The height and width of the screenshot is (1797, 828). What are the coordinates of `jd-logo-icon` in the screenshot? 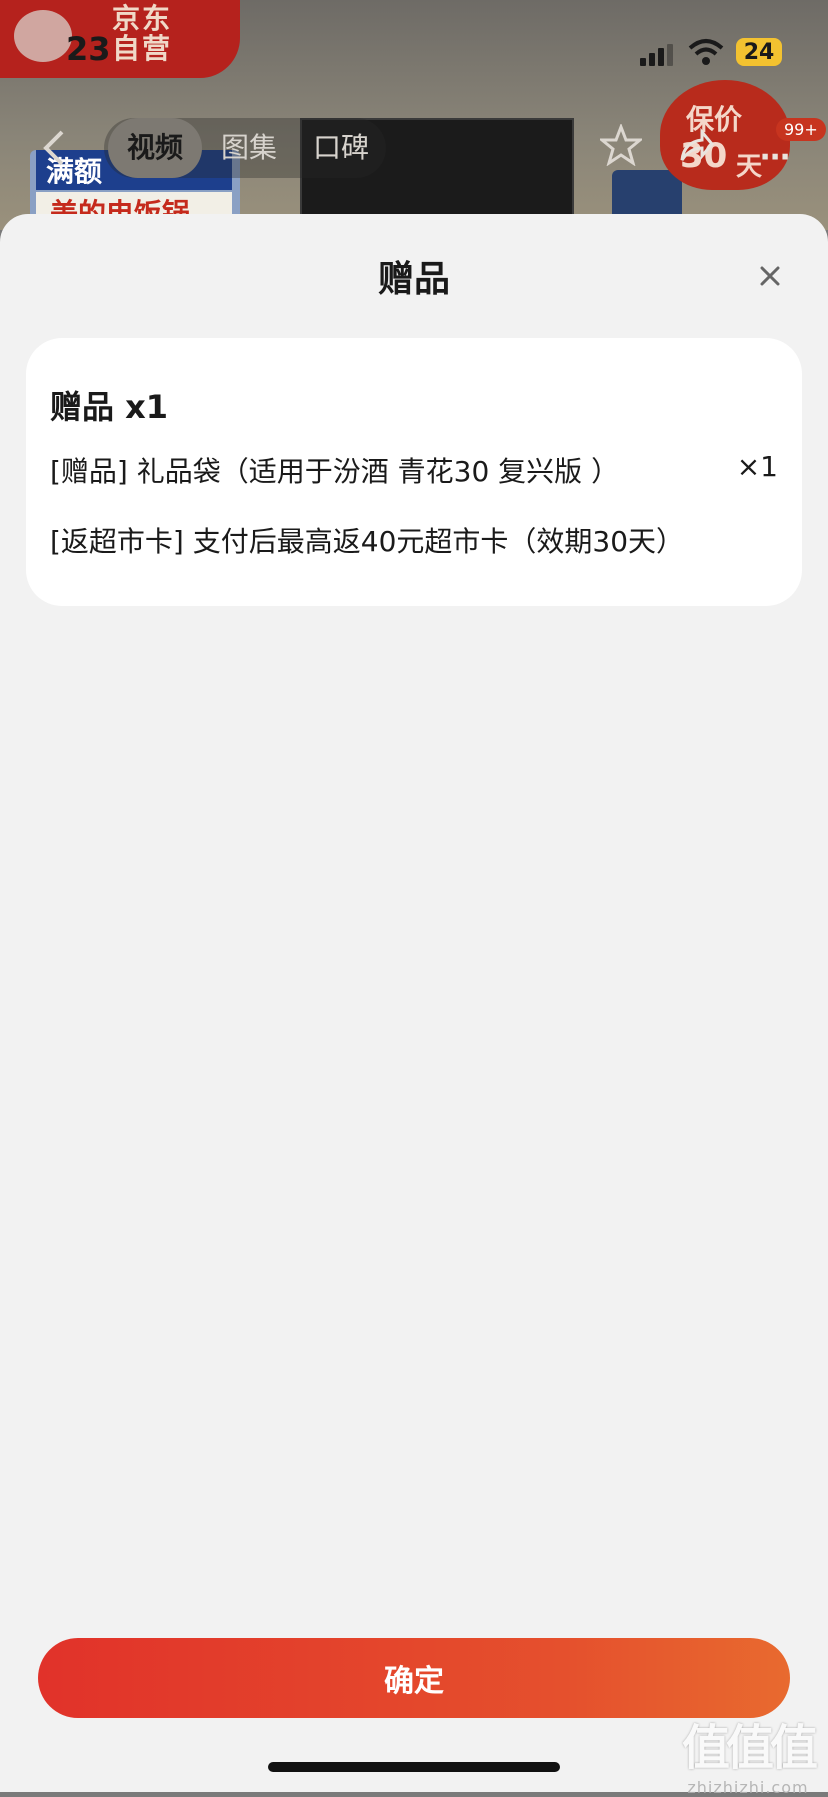 It's located at (43, 36).